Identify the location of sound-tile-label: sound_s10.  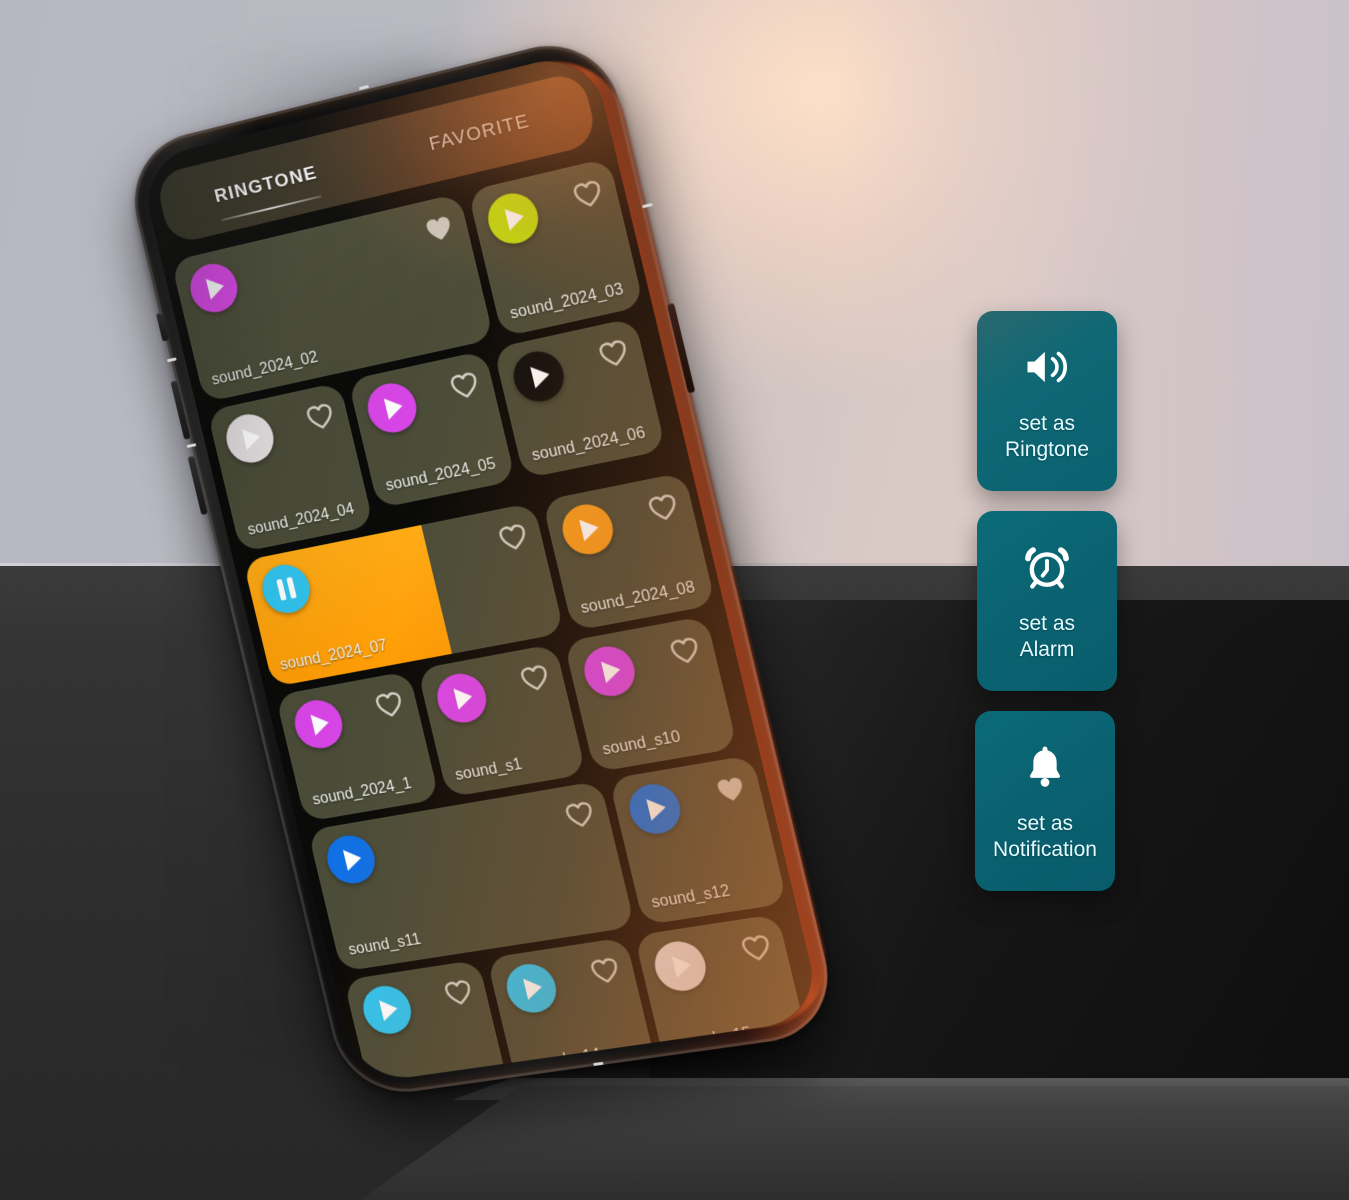
(641, 743).